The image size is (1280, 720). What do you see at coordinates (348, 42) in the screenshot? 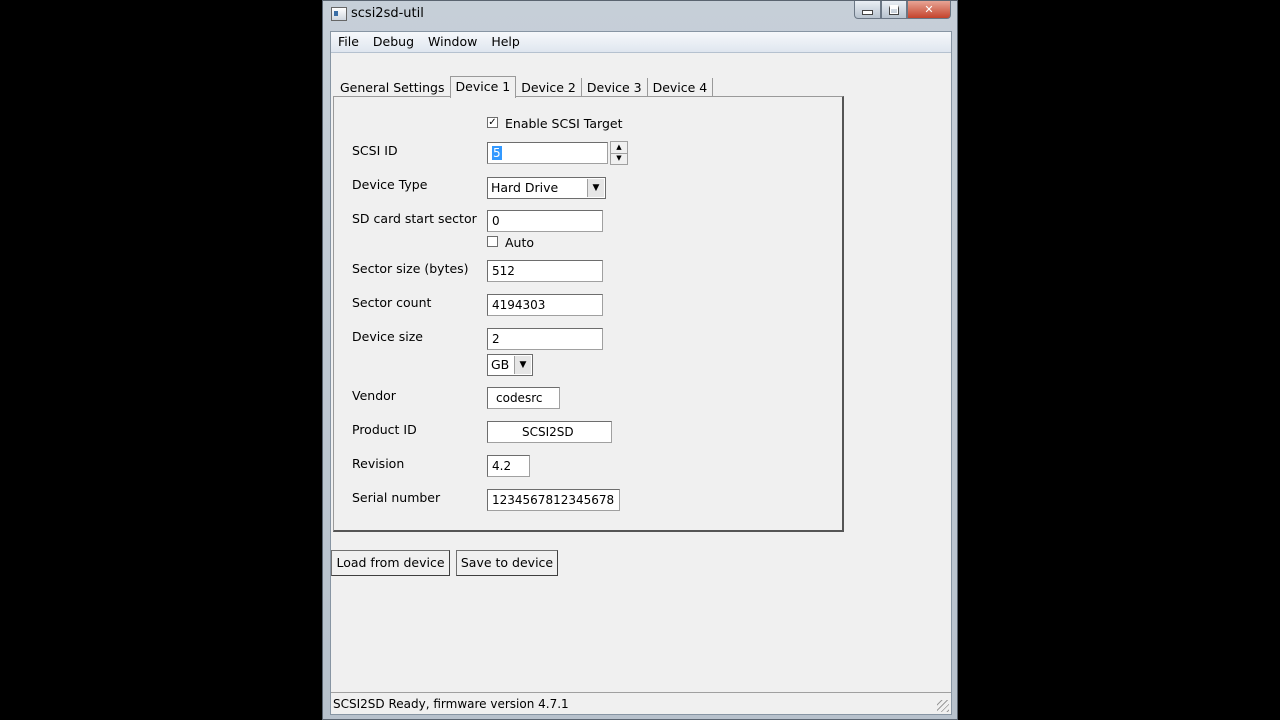
I see `menu-file: File` at bounding box center [348, 42].